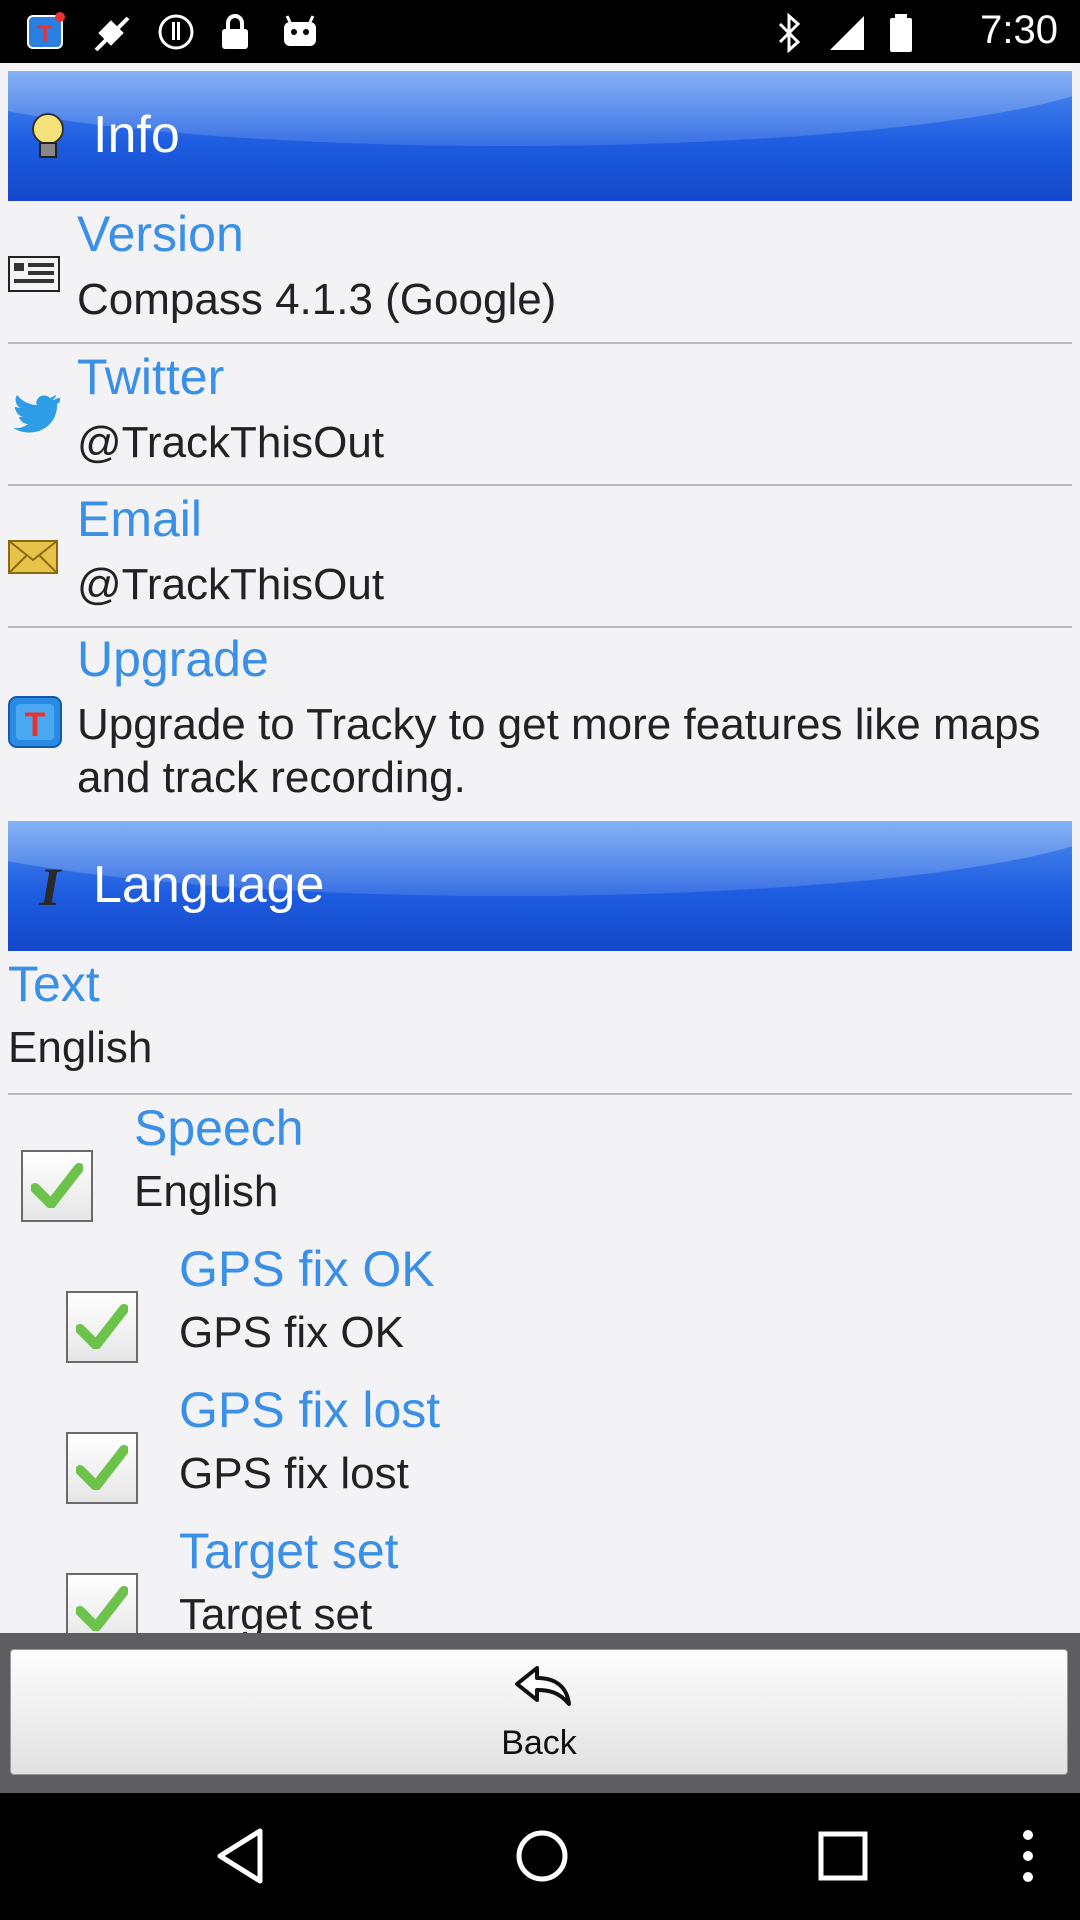  Describe the element at coordinates (540, 1575) in the screenshot. I see `target-set-row: Target set Target set` at that location.